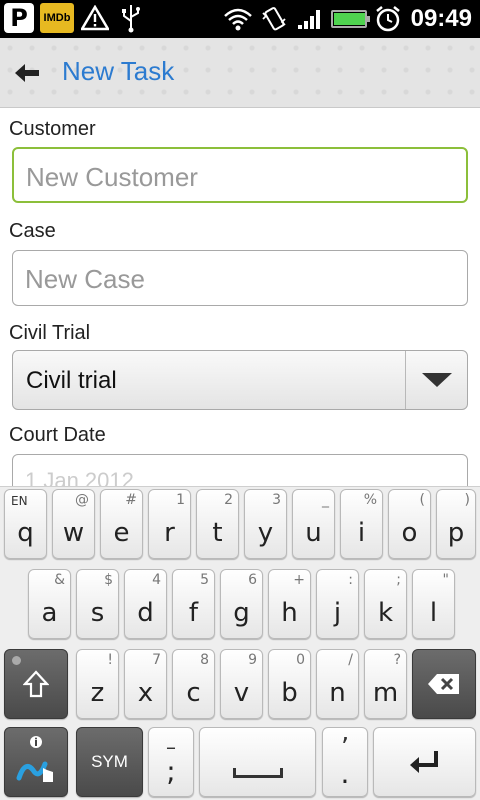 The height and width of the screenshot is (800, 480). What do you see at coordinates (145, 693) in the screenshot?
I see `key-main-label: x` at bounding box center [145, 693].